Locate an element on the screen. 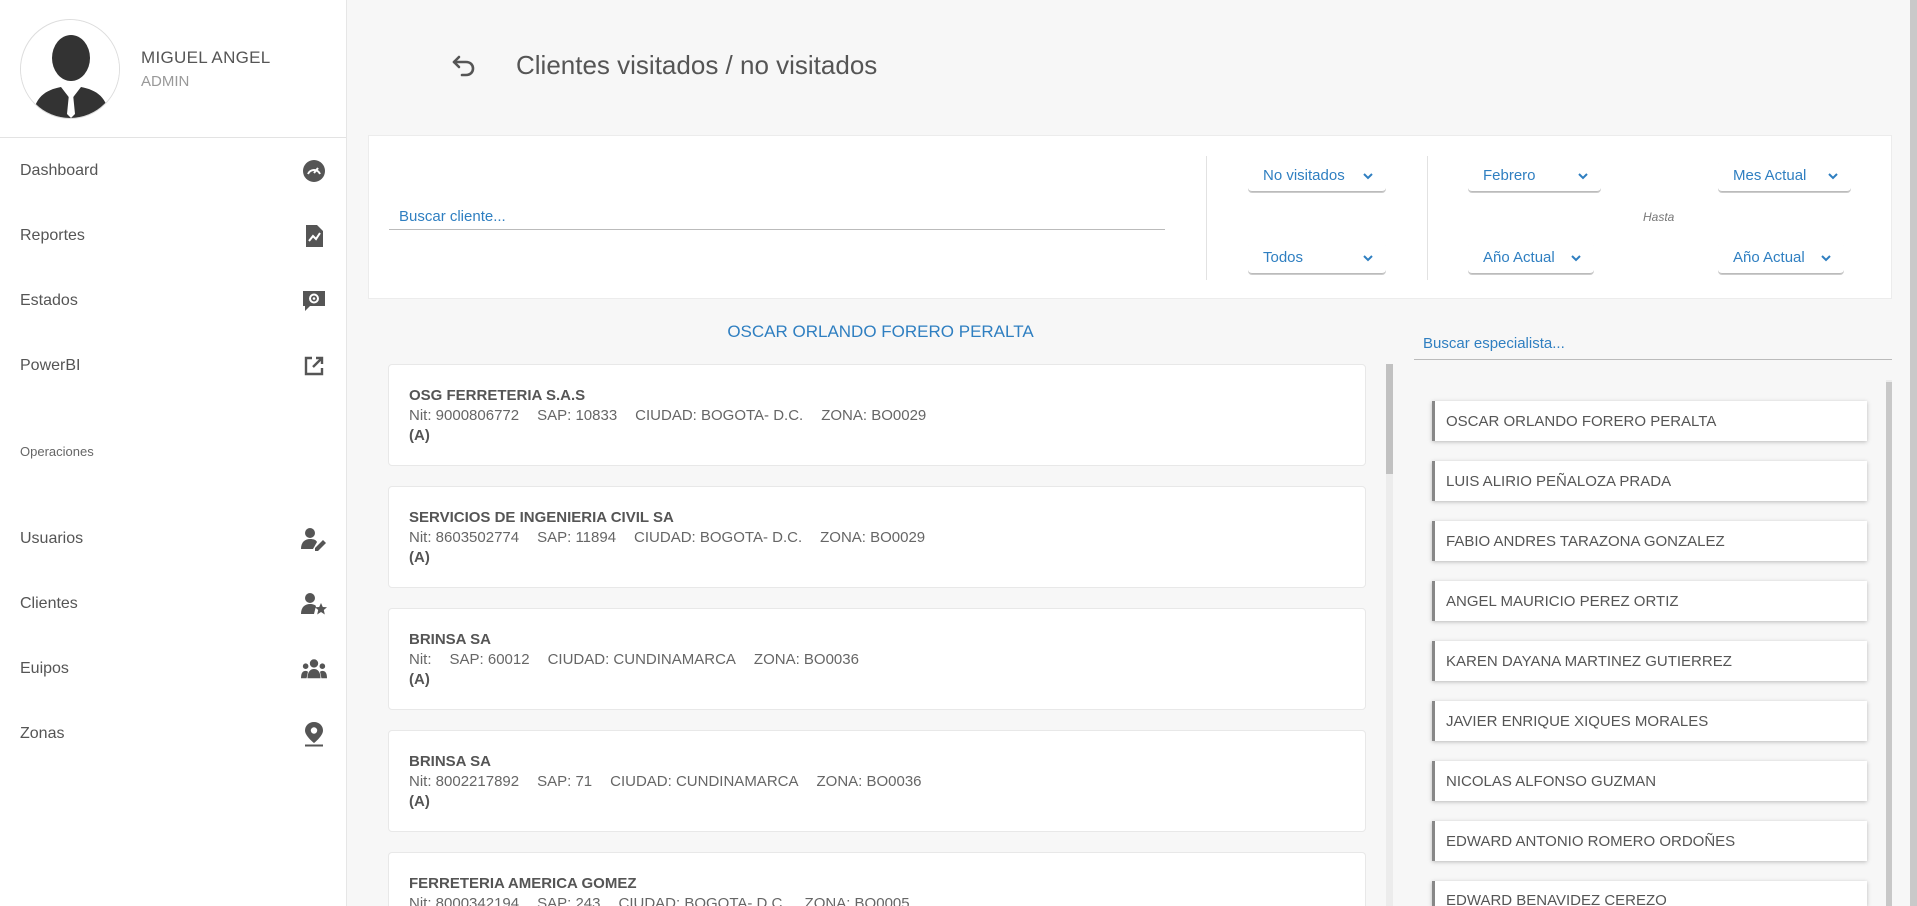 The width and height of the screenshot is (1917, 906). specialist-item: NICOLAS ALFONSO GUZMAN is located at coordinates (1649, 781).